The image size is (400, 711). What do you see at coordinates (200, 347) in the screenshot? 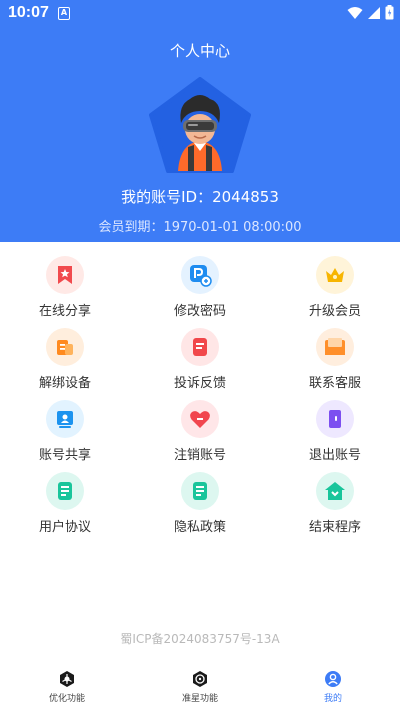
I see `feedback-icon` at bounding box center [200, 347].